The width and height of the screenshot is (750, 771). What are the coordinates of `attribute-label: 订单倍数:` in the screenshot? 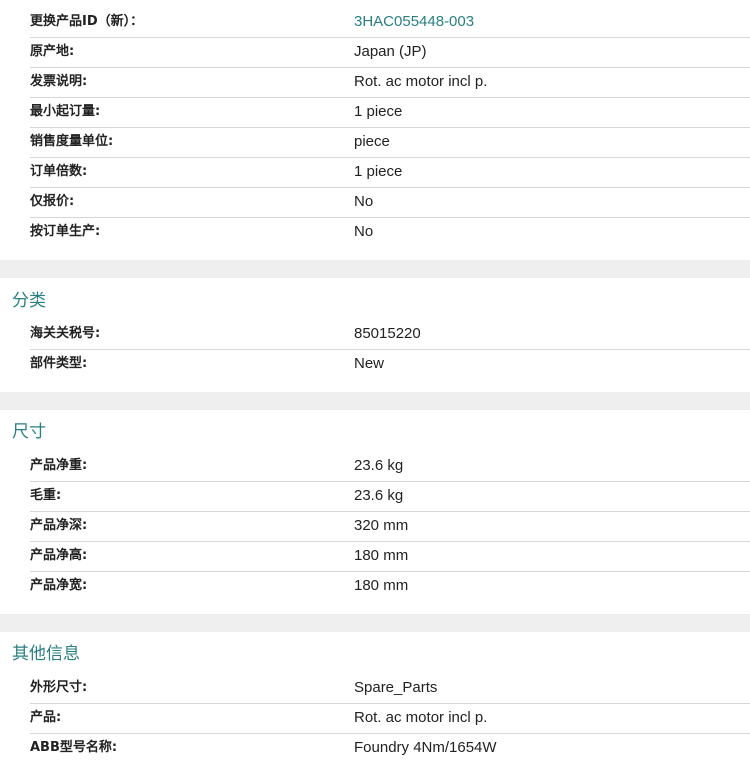 It's located at (59, 171).